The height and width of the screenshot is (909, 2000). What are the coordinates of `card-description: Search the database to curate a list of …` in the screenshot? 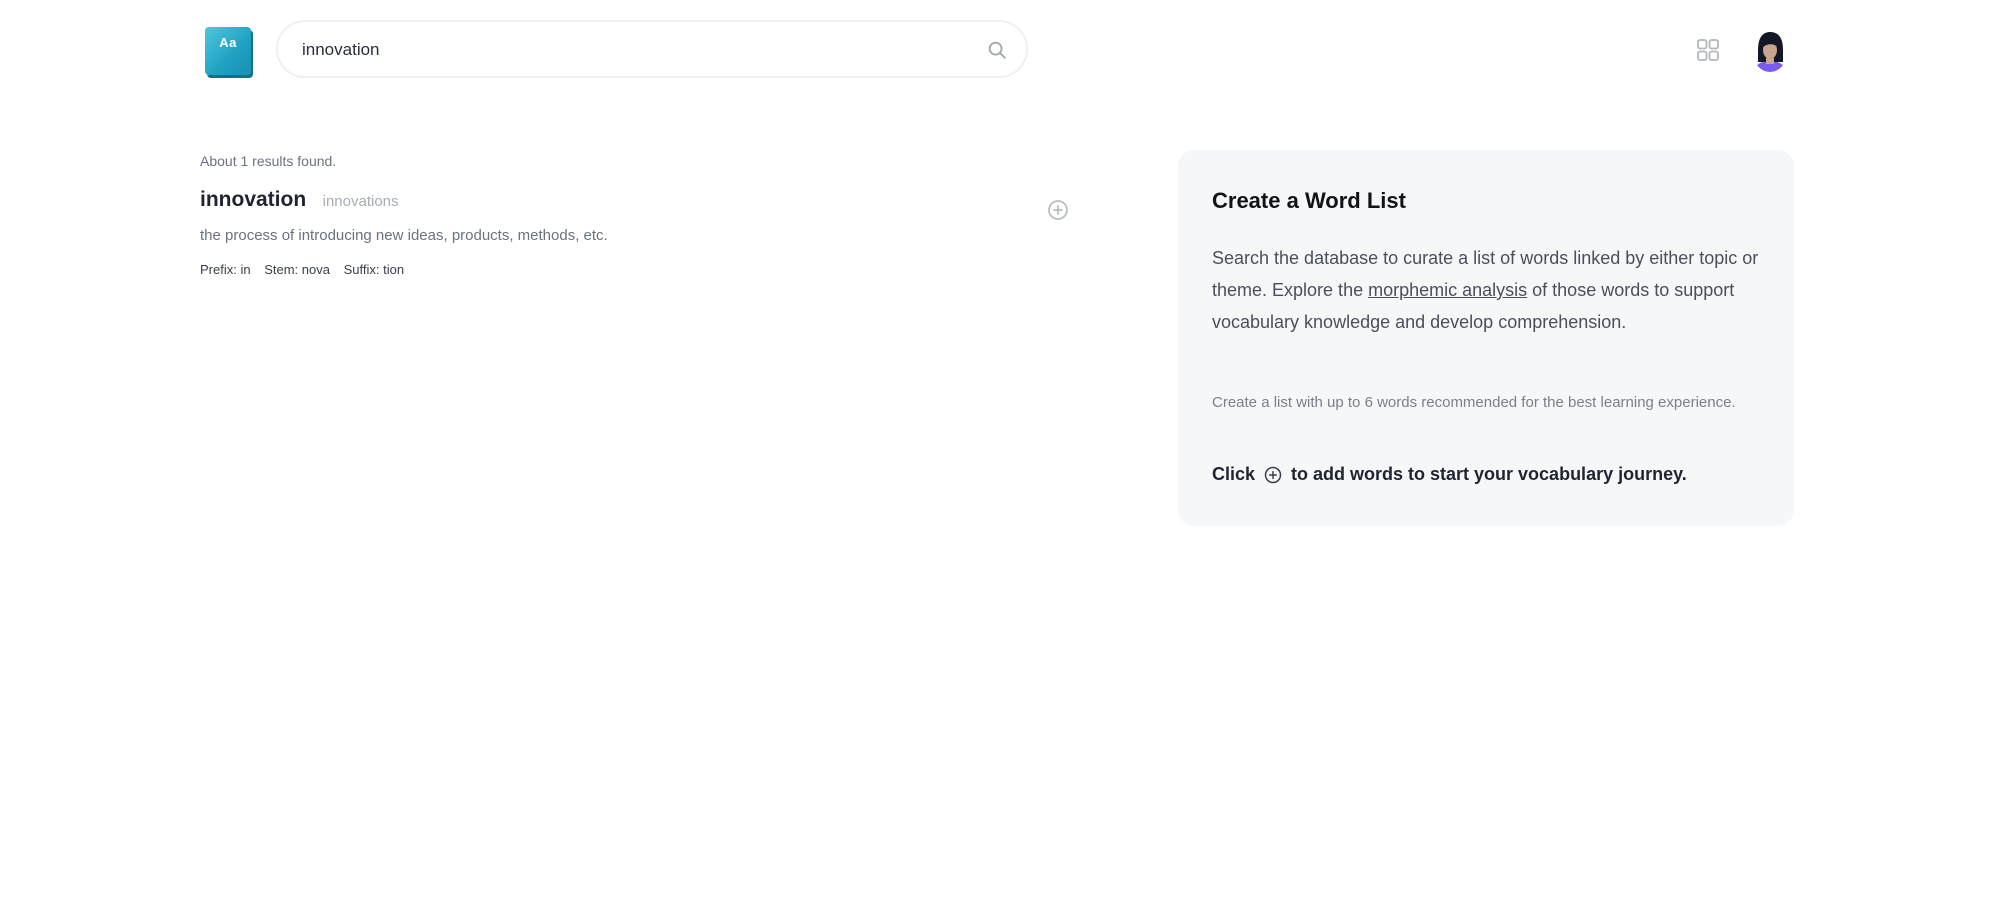 It's located at (1492, 290).